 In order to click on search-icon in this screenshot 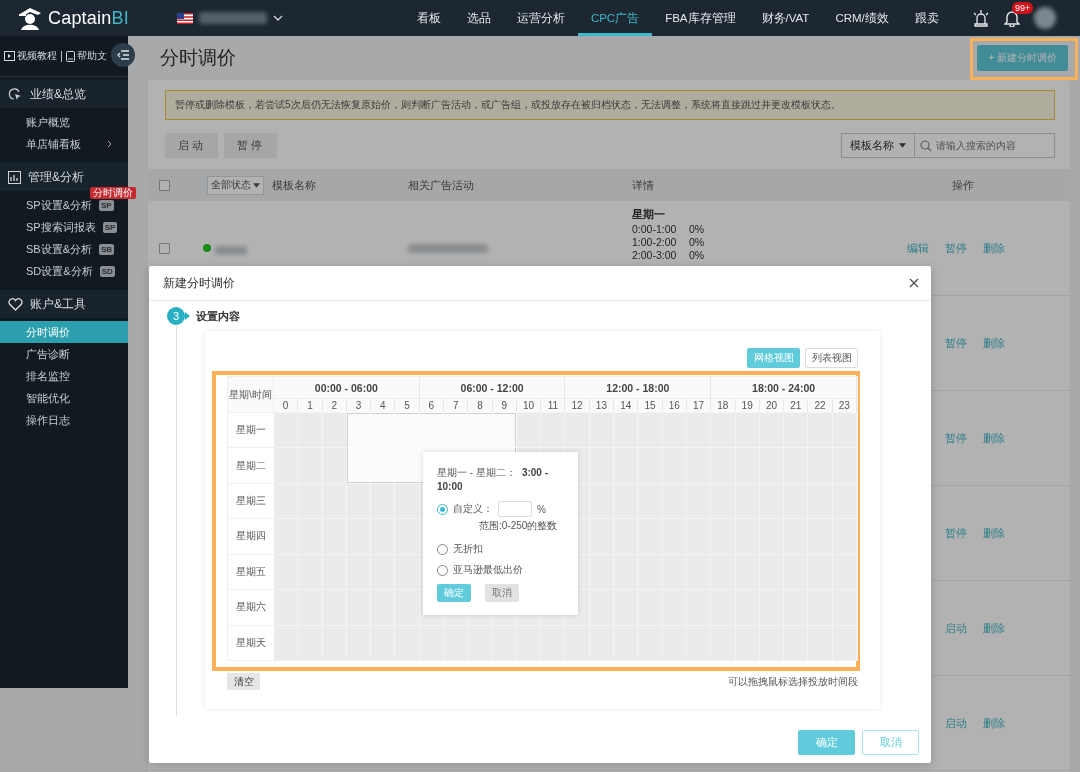, I will do `click(926, 145)`.